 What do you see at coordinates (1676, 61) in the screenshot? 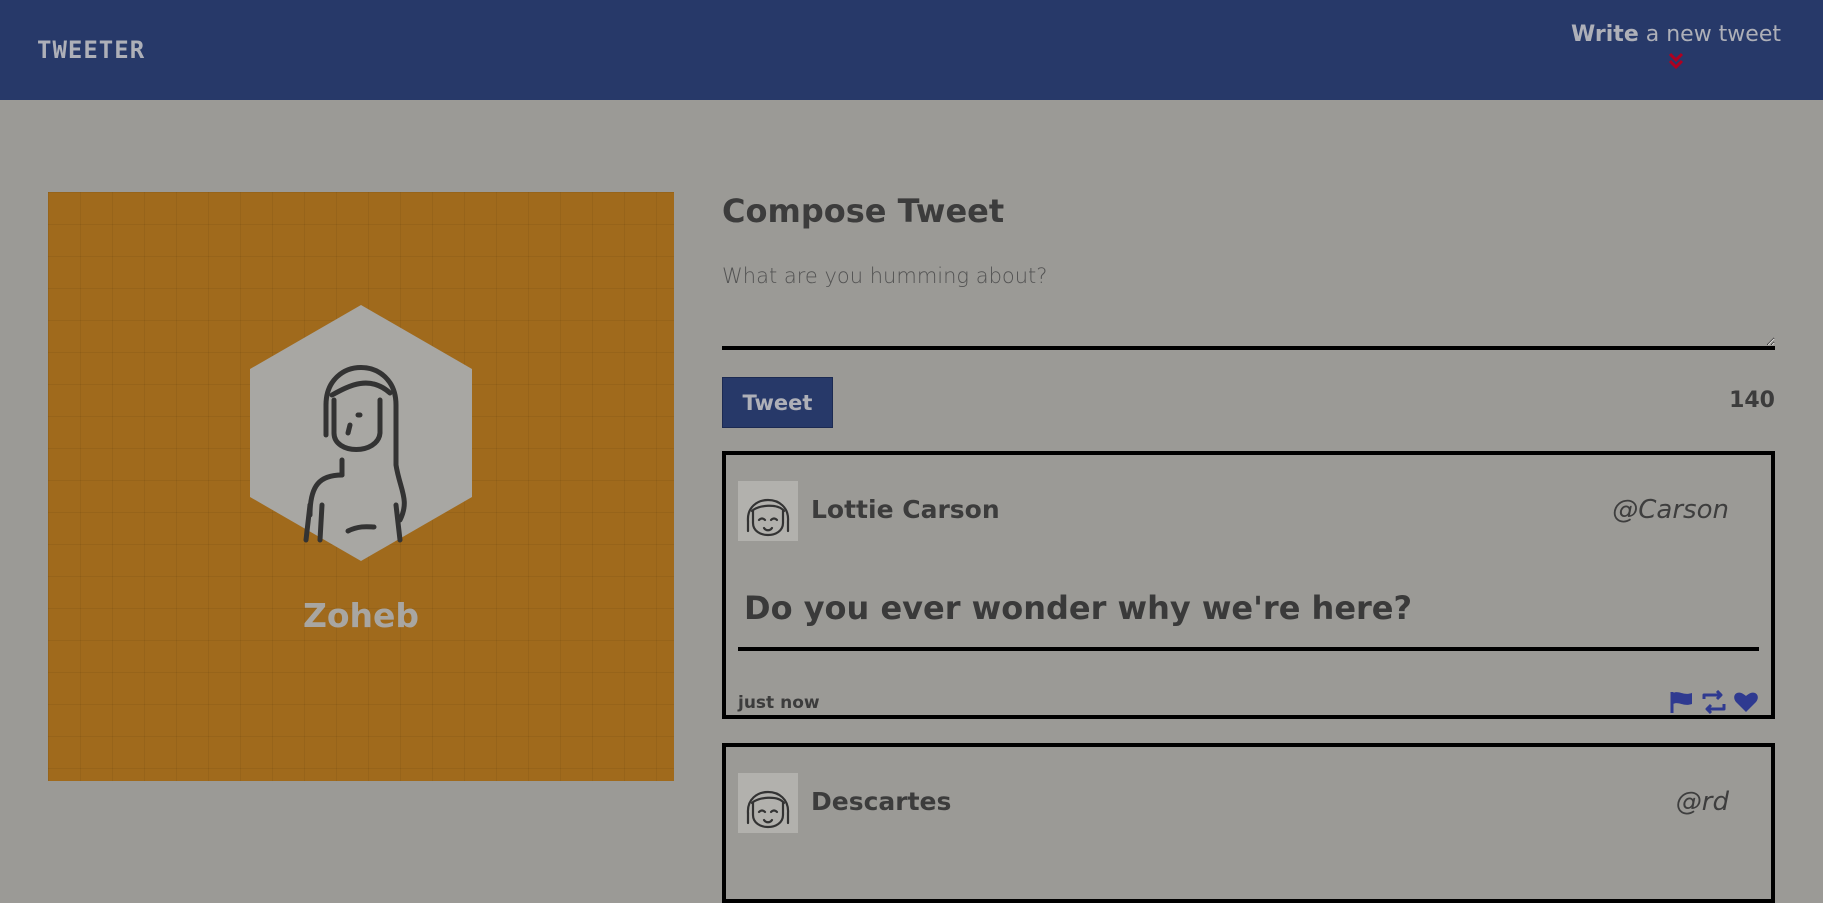
I see `double-chevron-down-icon` at bounding box center [1676, 61].